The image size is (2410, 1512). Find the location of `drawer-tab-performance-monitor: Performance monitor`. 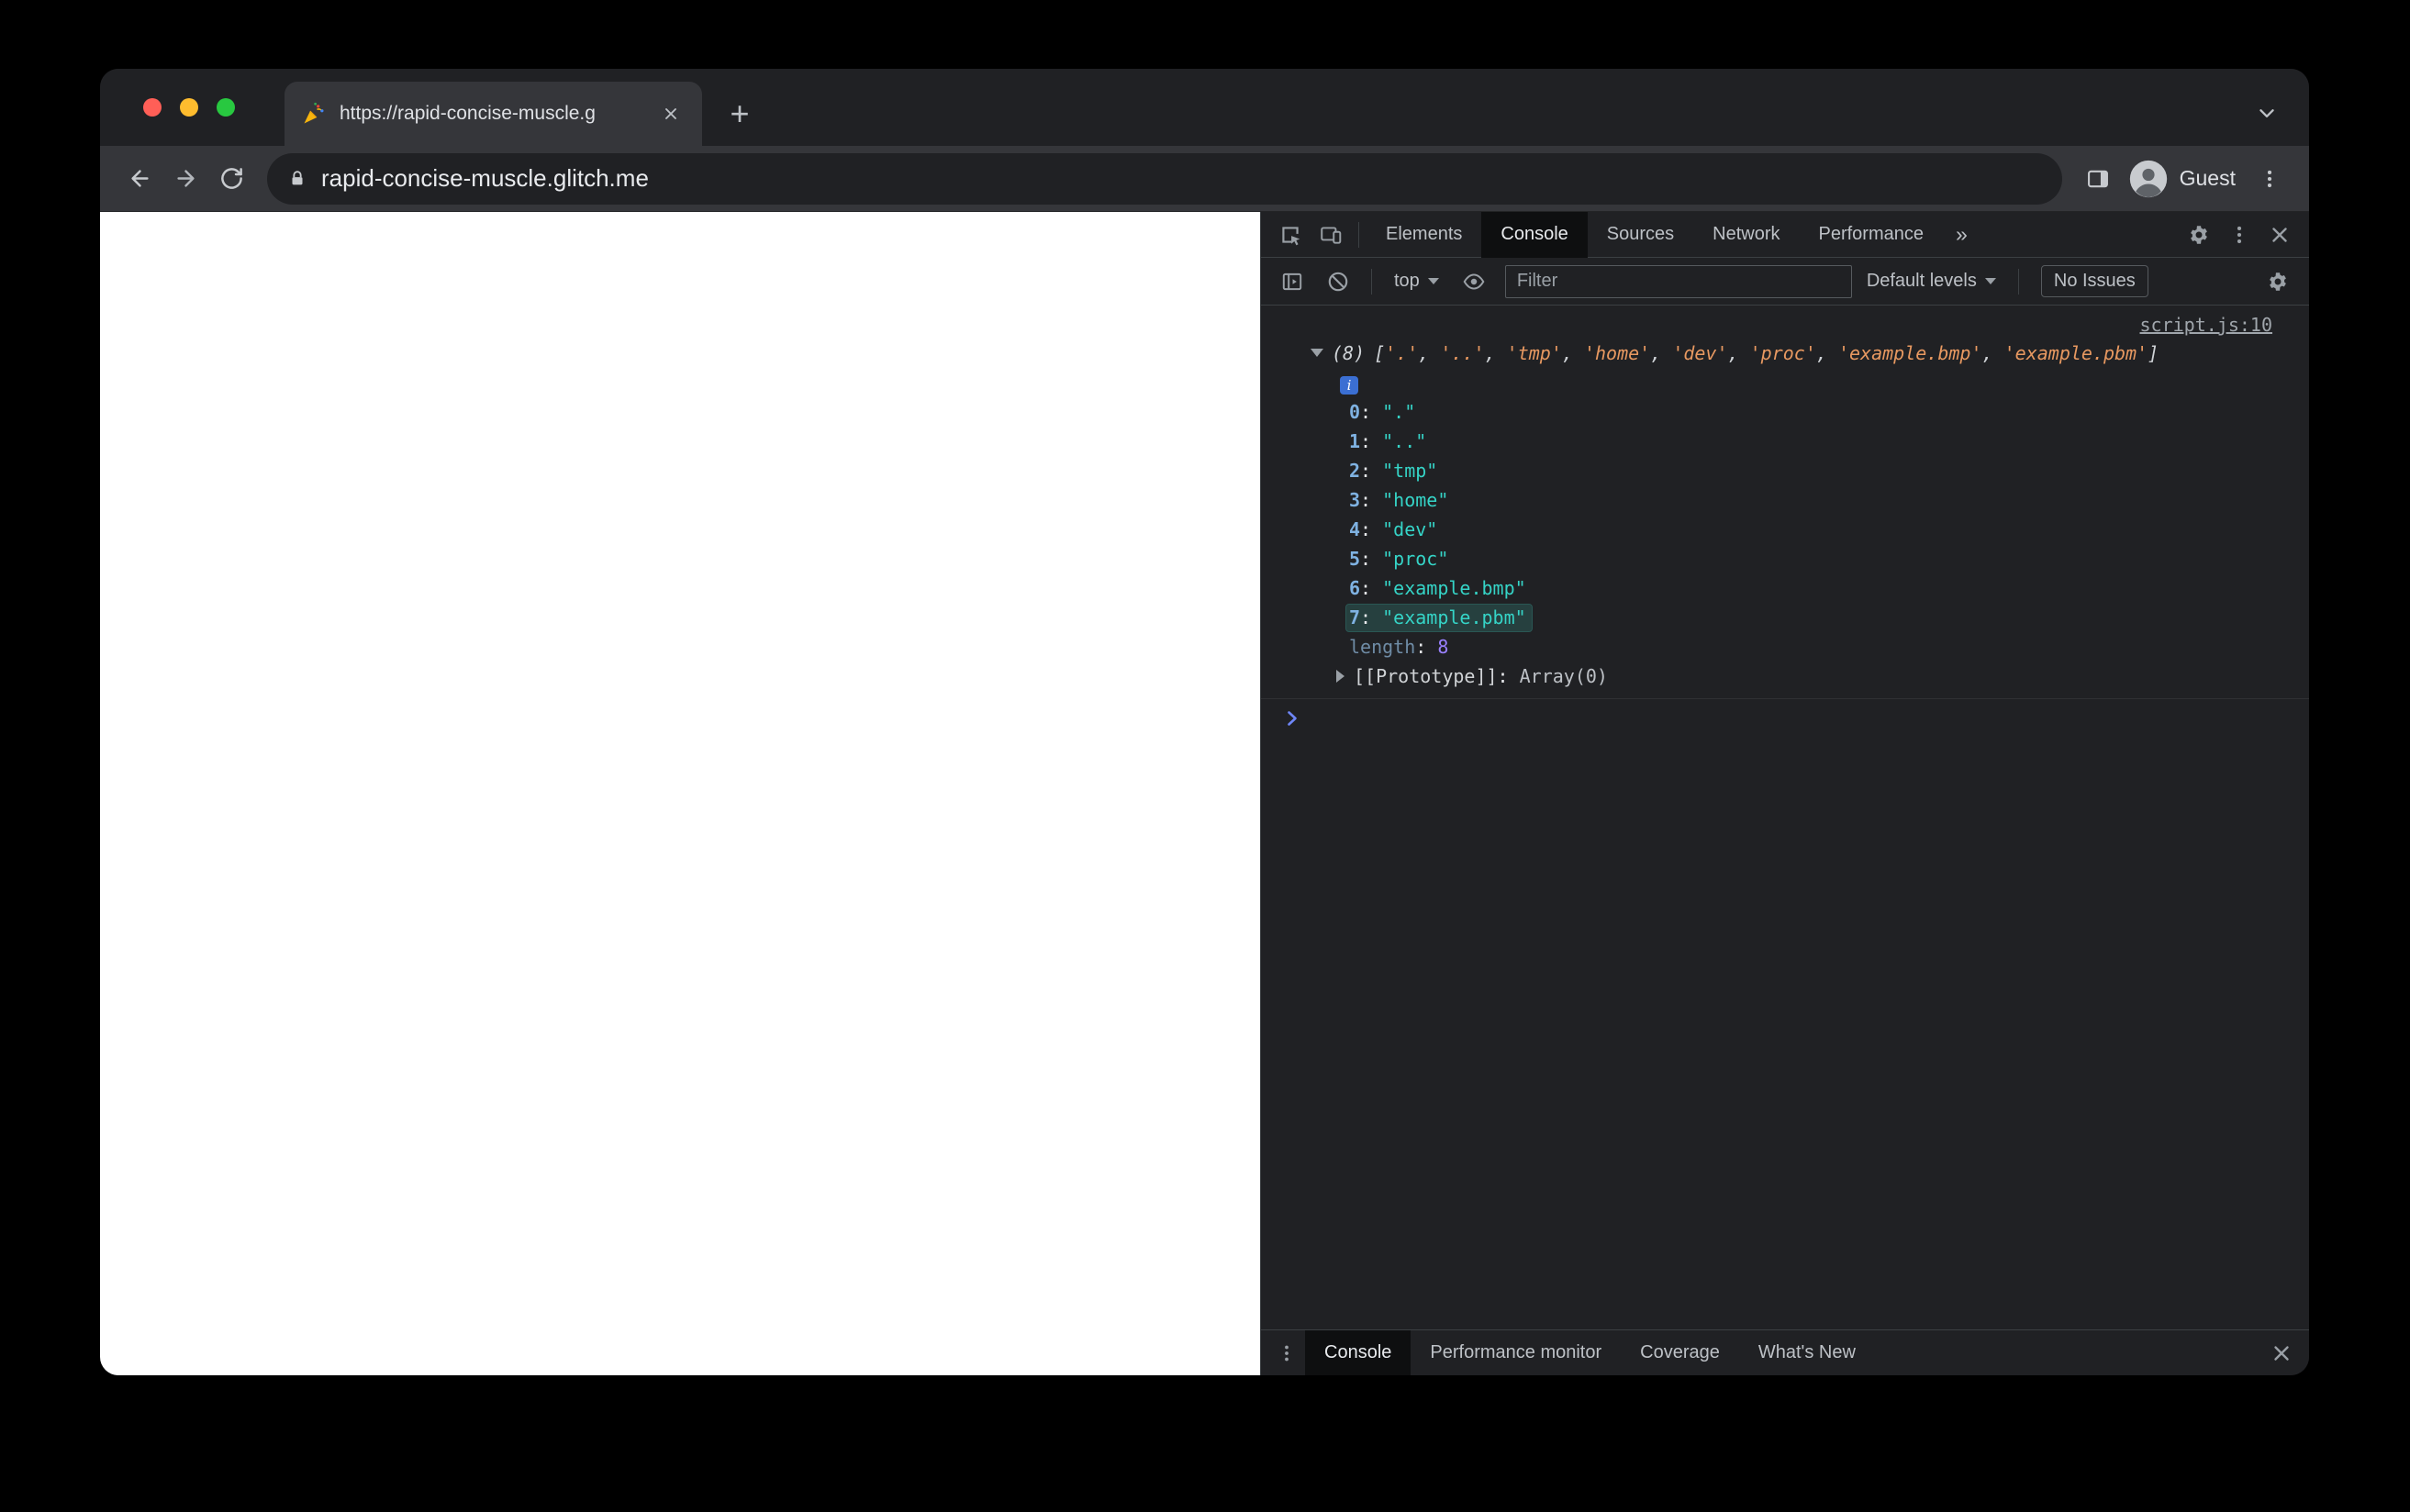

drawer-tab-performance-monitor: Performance monitor is located at coordinates (1516, 1353).